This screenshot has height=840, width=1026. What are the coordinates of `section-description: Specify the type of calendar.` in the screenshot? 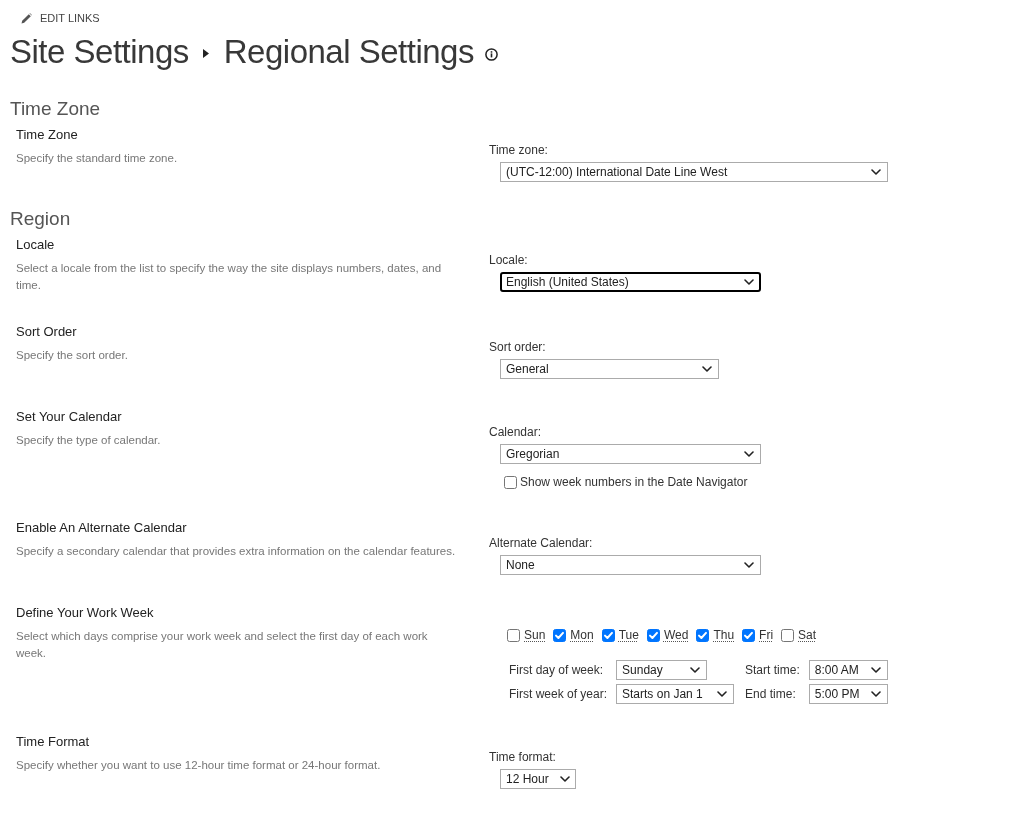 It's located at (89, 440).